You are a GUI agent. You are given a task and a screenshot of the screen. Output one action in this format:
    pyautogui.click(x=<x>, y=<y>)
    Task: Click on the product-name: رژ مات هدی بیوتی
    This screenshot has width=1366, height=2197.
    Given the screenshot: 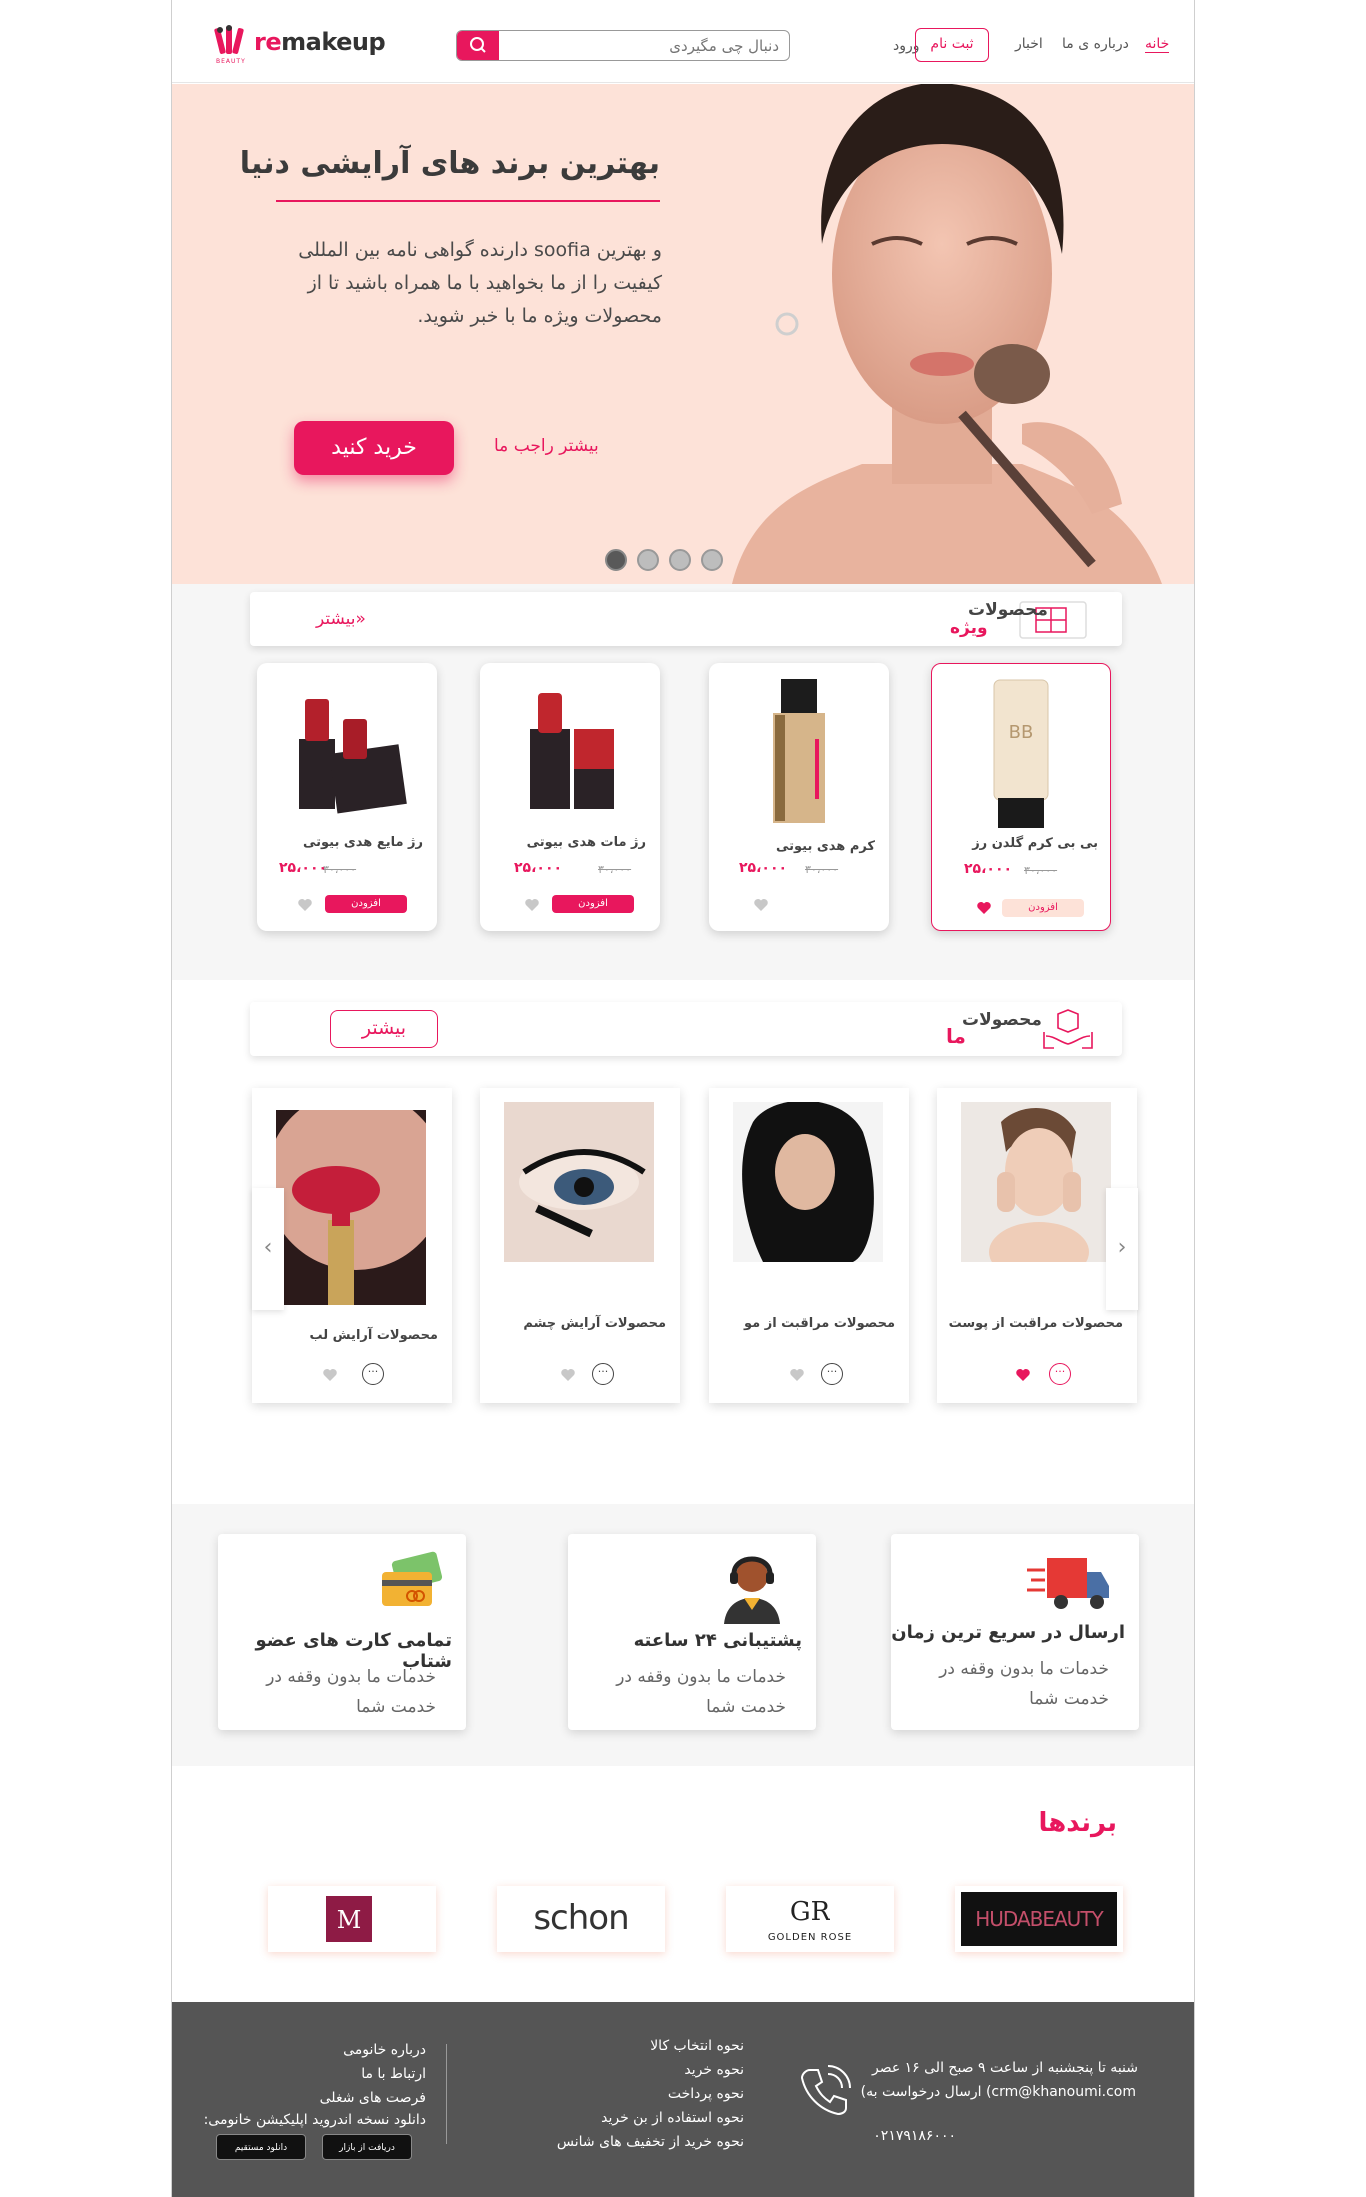 What is the action you would take?
    pyautogui.click(x=586, y=842)
    